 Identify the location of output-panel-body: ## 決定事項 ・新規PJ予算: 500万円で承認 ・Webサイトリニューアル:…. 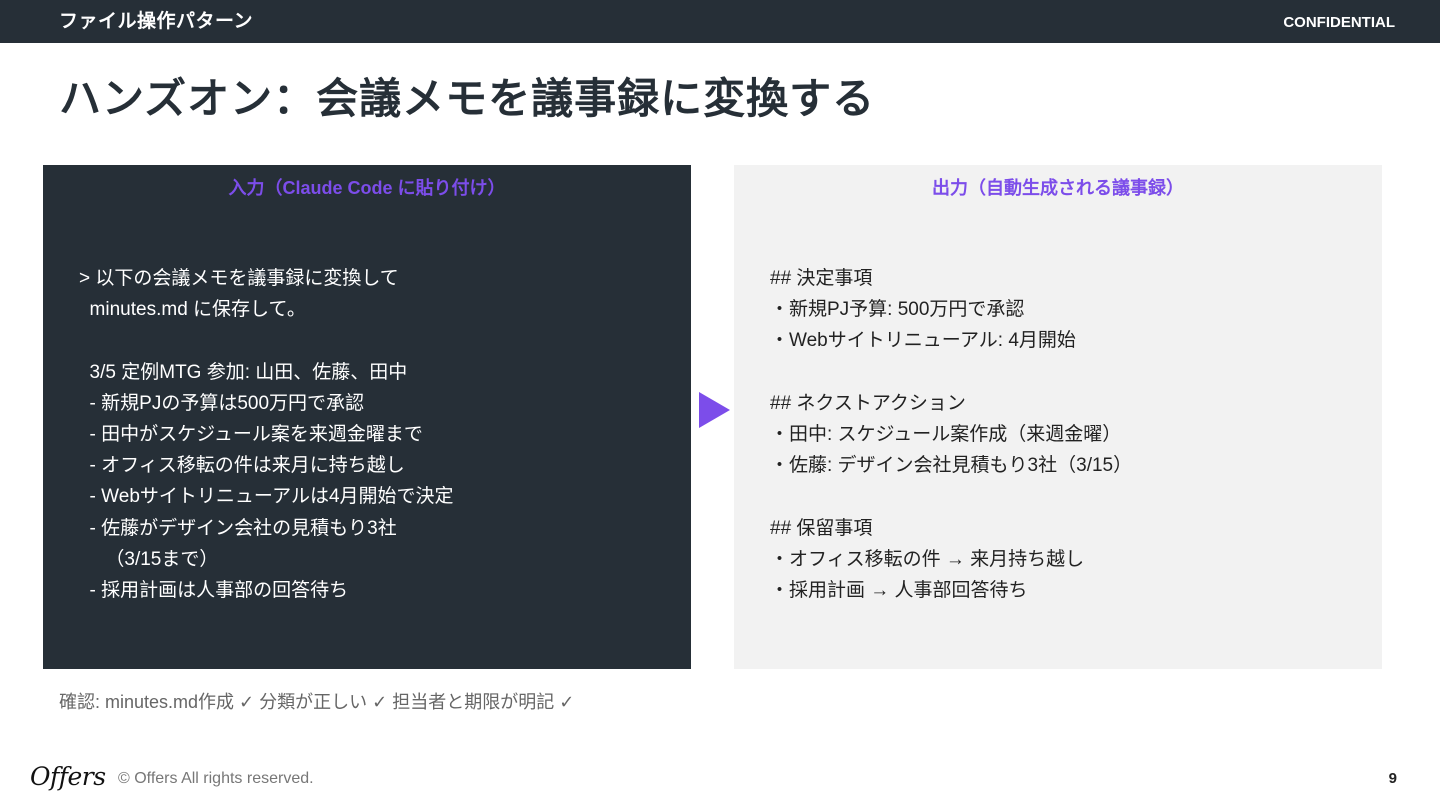
(951, 435).